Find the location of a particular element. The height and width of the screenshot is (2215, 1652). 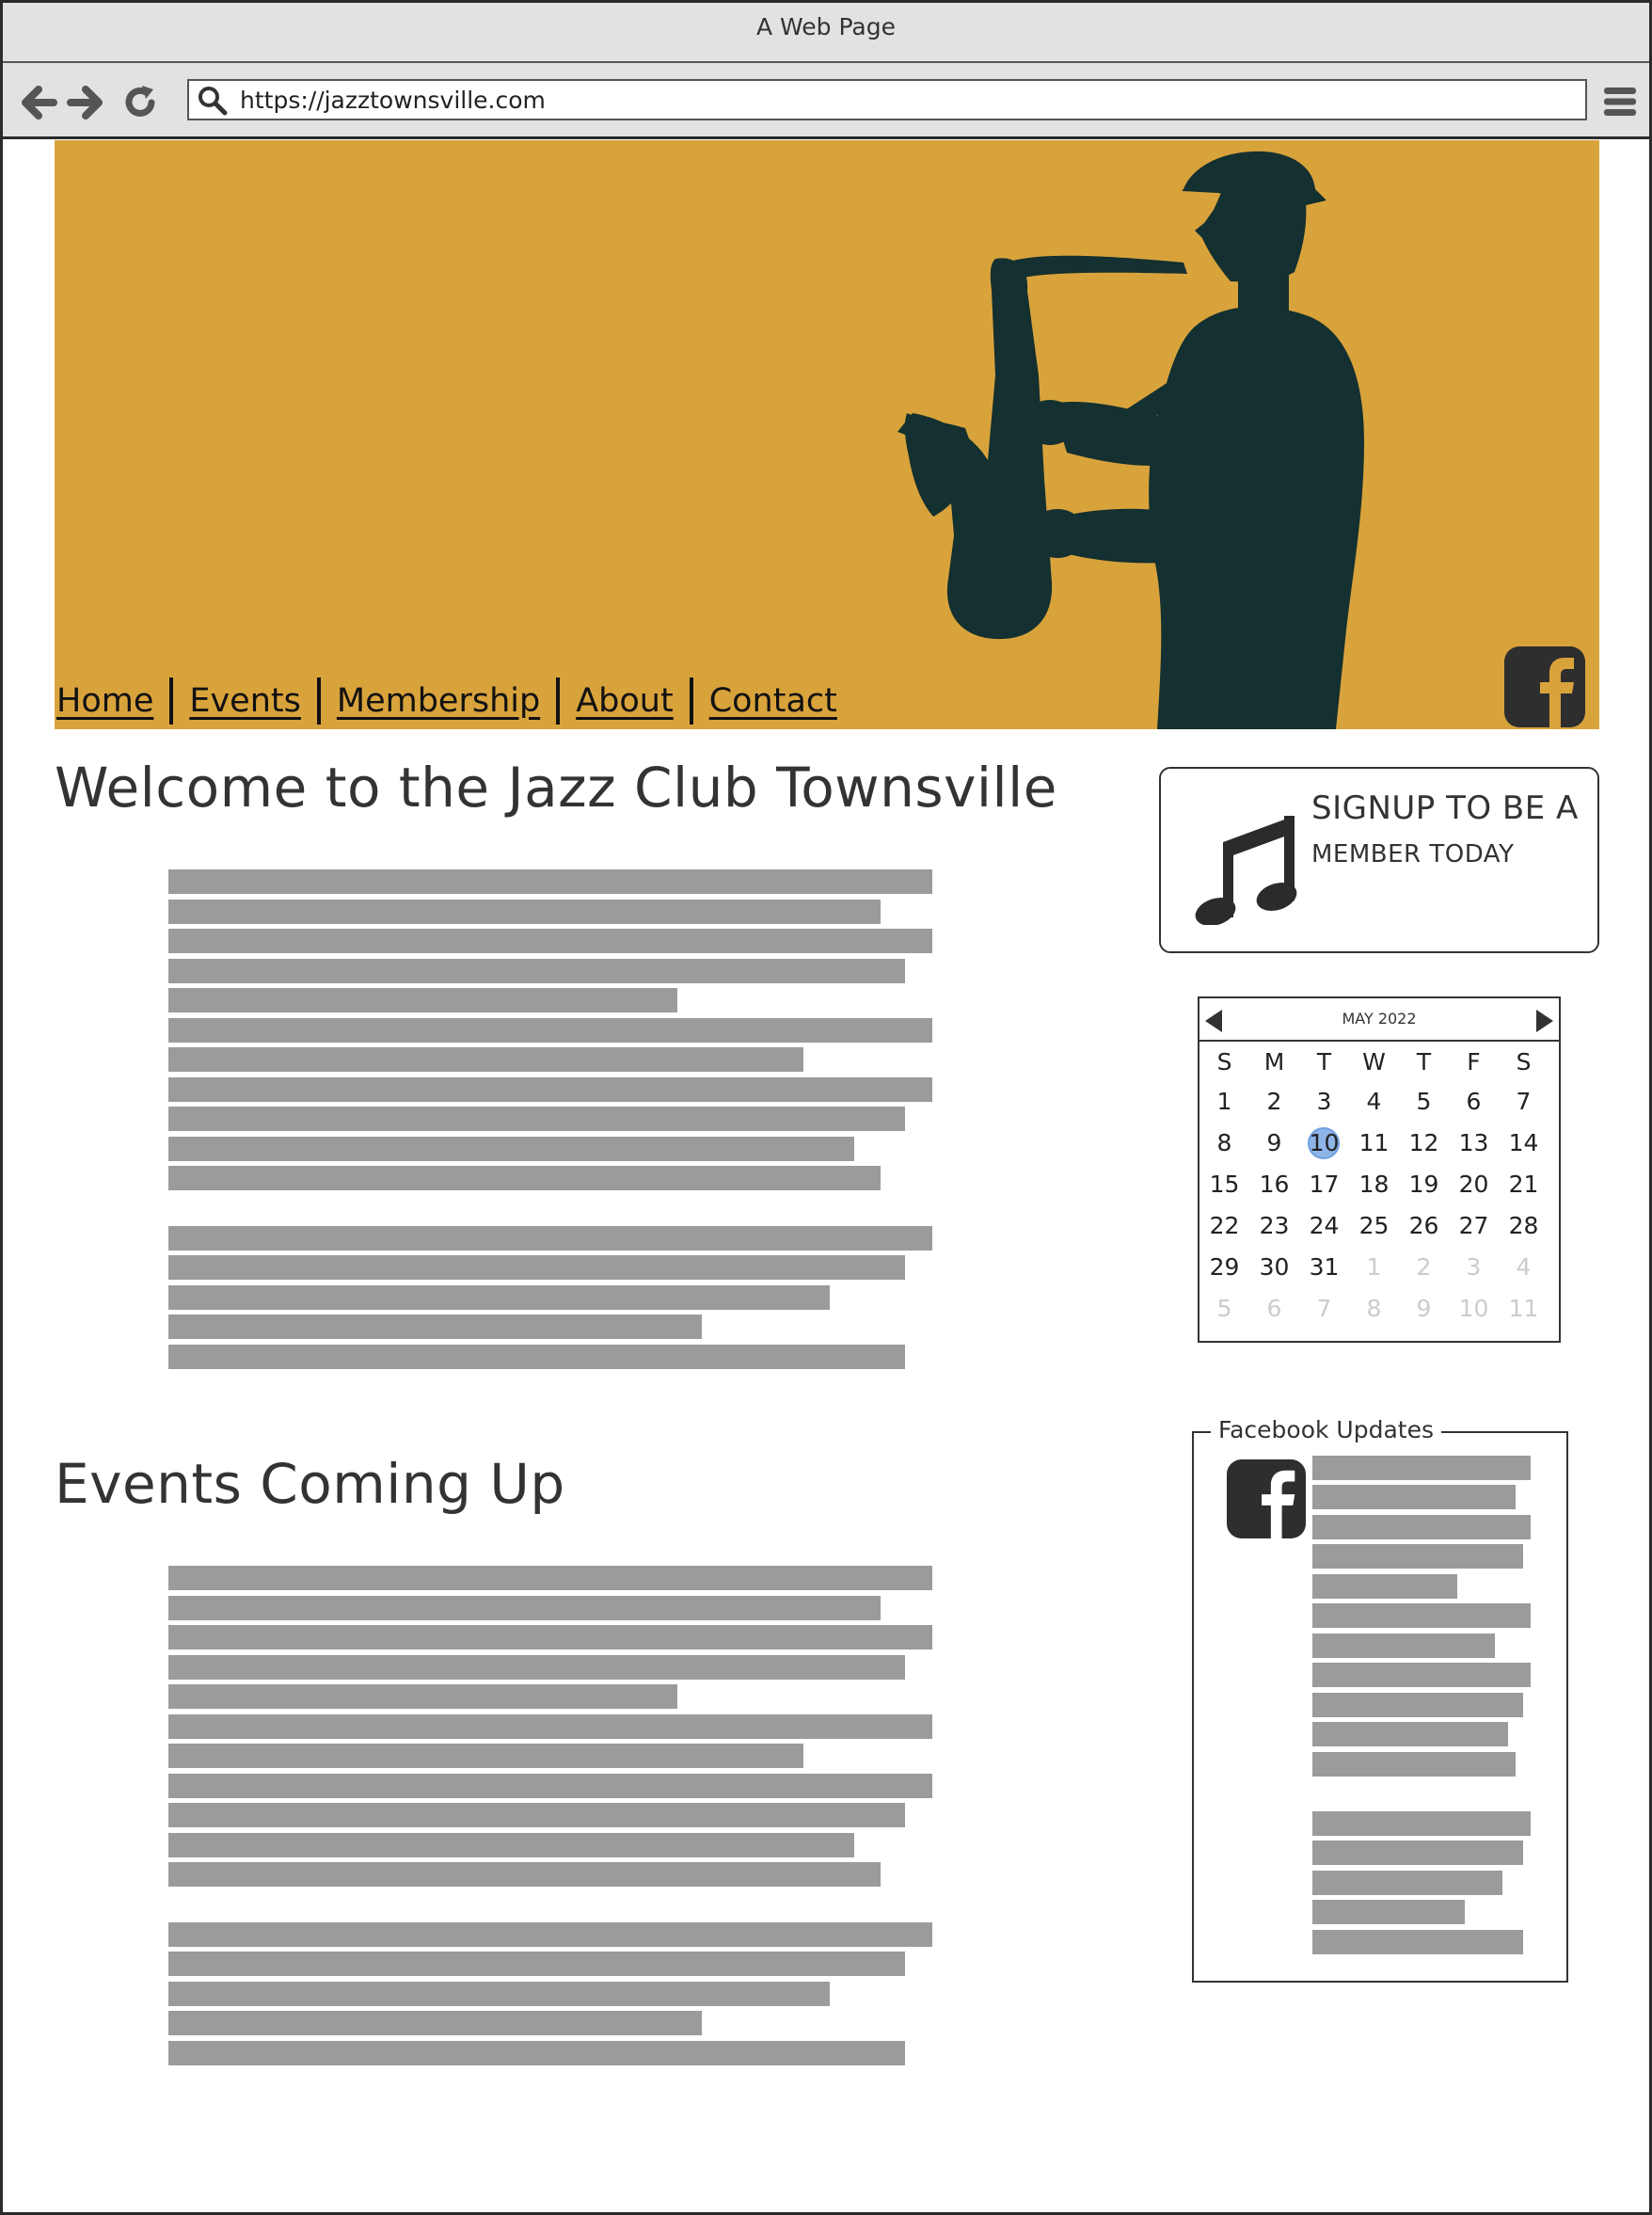

calendar-day-outside-month: 6 is located at coordinates (1274, 1309).